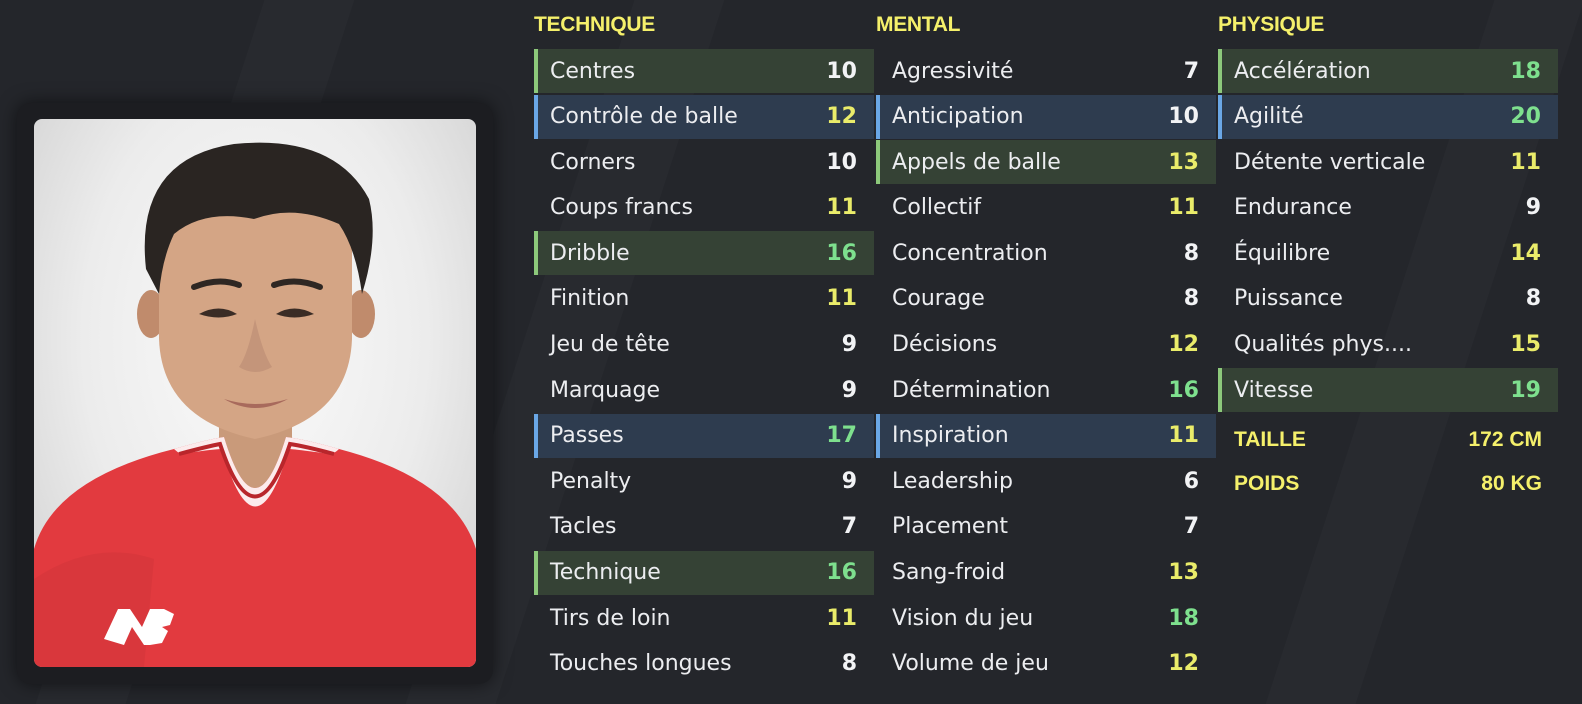 This screenshot has width=1582, height=704. I want to click on attribute-name: Tacles, so click(583, 527).